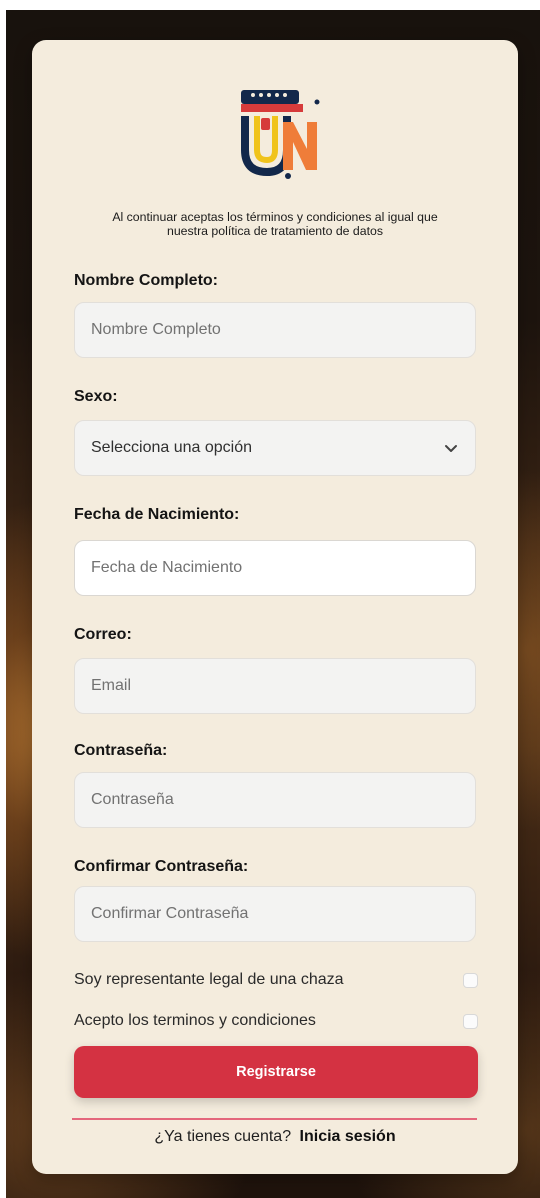 The height and width of the screenshot is (1198, 540). Describe the element at coordinates (96, 396) in the screenshot. I see `sex-label: Sexo:` at that location.